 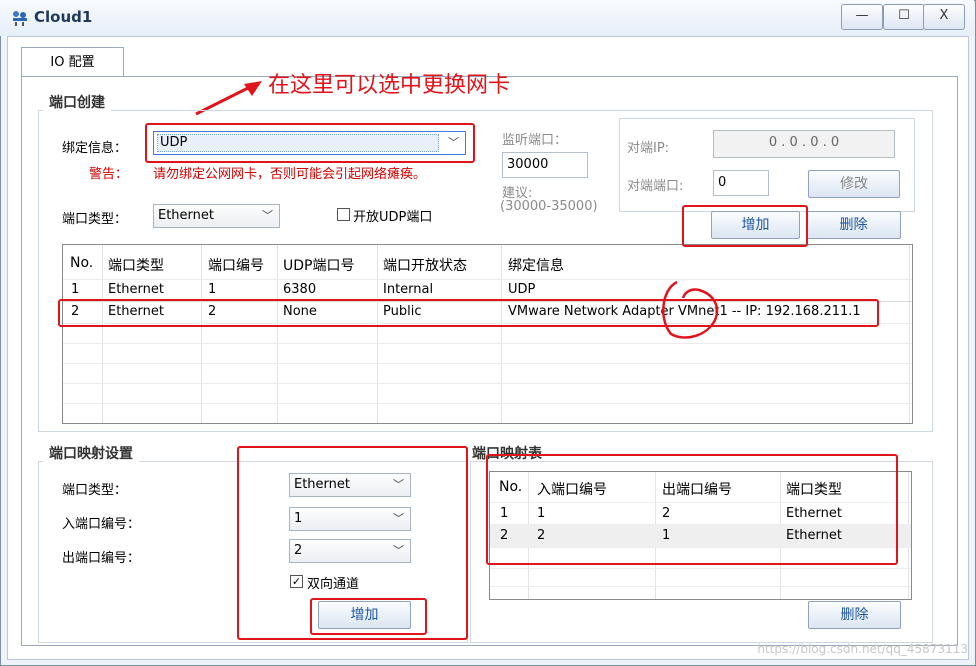 I want to click on annotation-text: 在这里可以选中更换网卡, so click(x=389, y=85).